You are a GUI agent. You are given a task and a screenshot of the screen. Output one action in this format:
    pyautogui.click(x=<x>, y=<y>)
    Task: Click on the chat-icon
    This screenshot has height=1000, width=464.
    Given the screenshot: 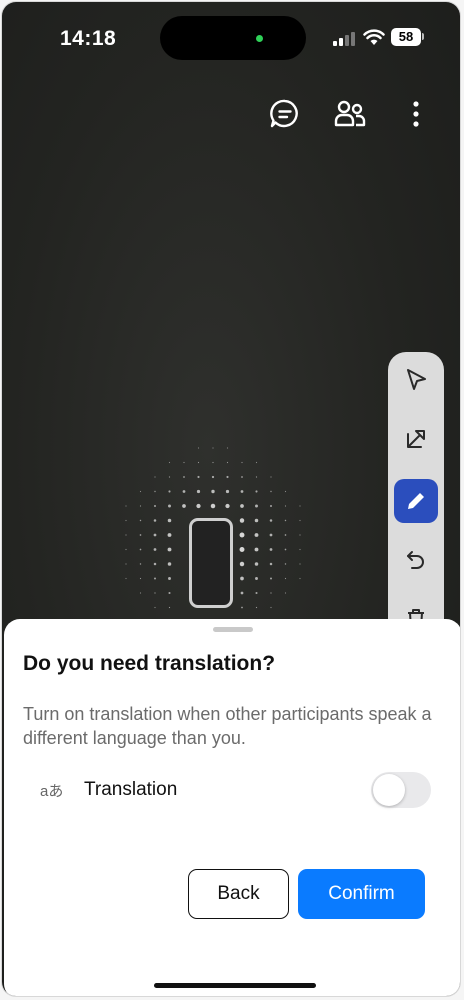 What is the action you would take?
    pyautogui.click(x=285, y=114)
    